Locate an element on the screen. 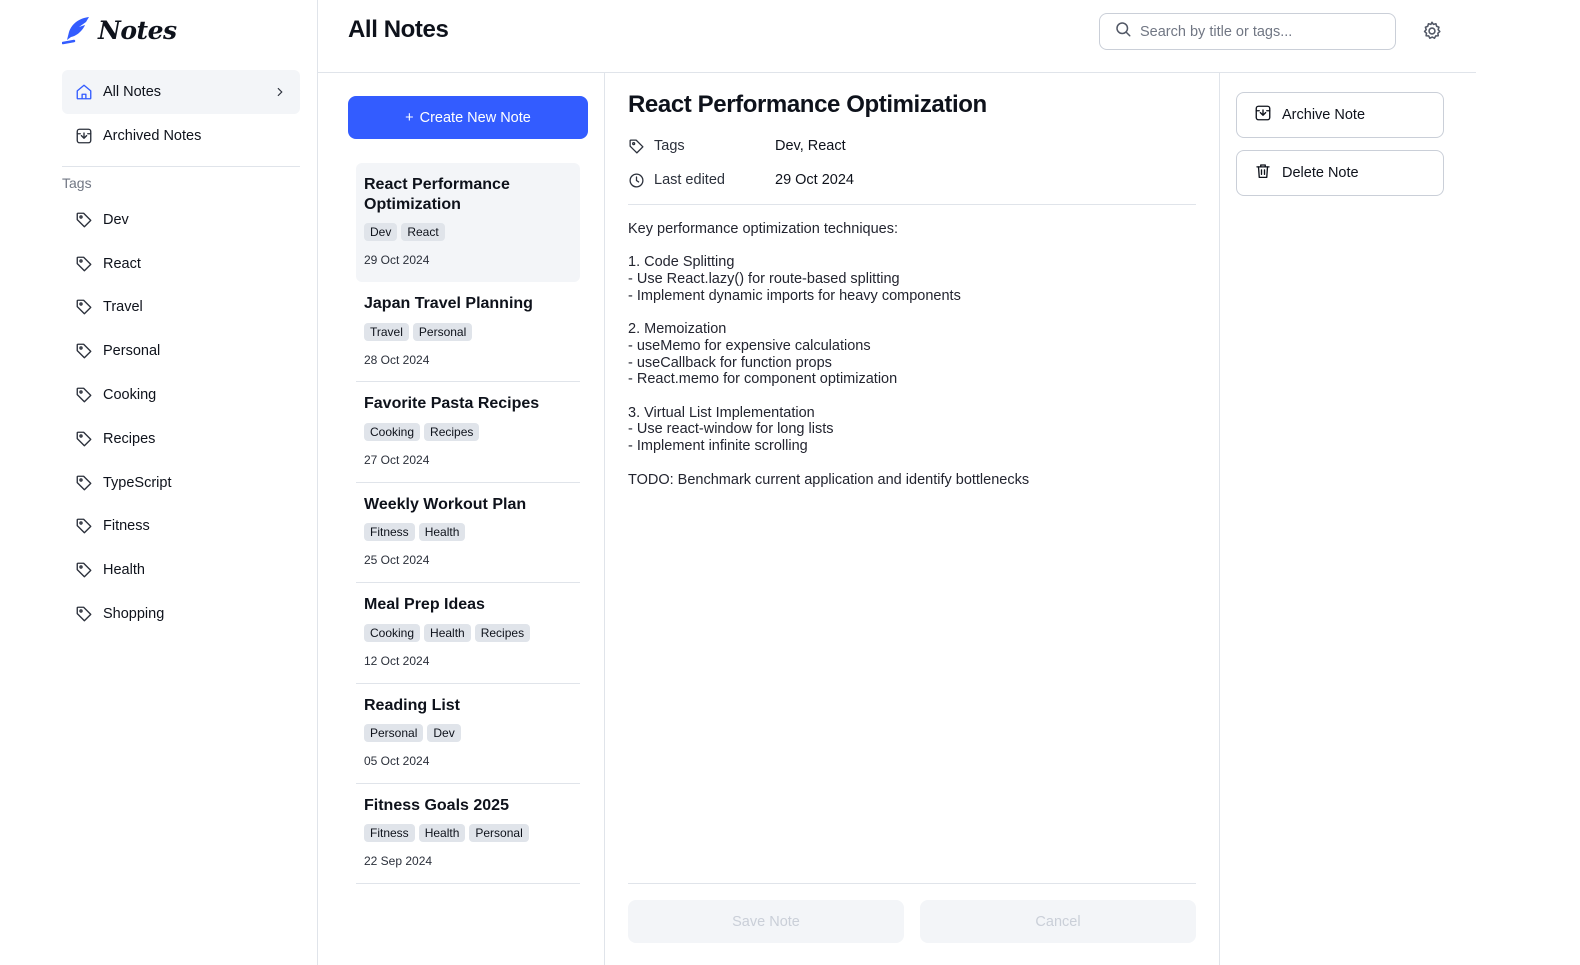  tags-value: Dev, React is located at coordinates (810, 146).